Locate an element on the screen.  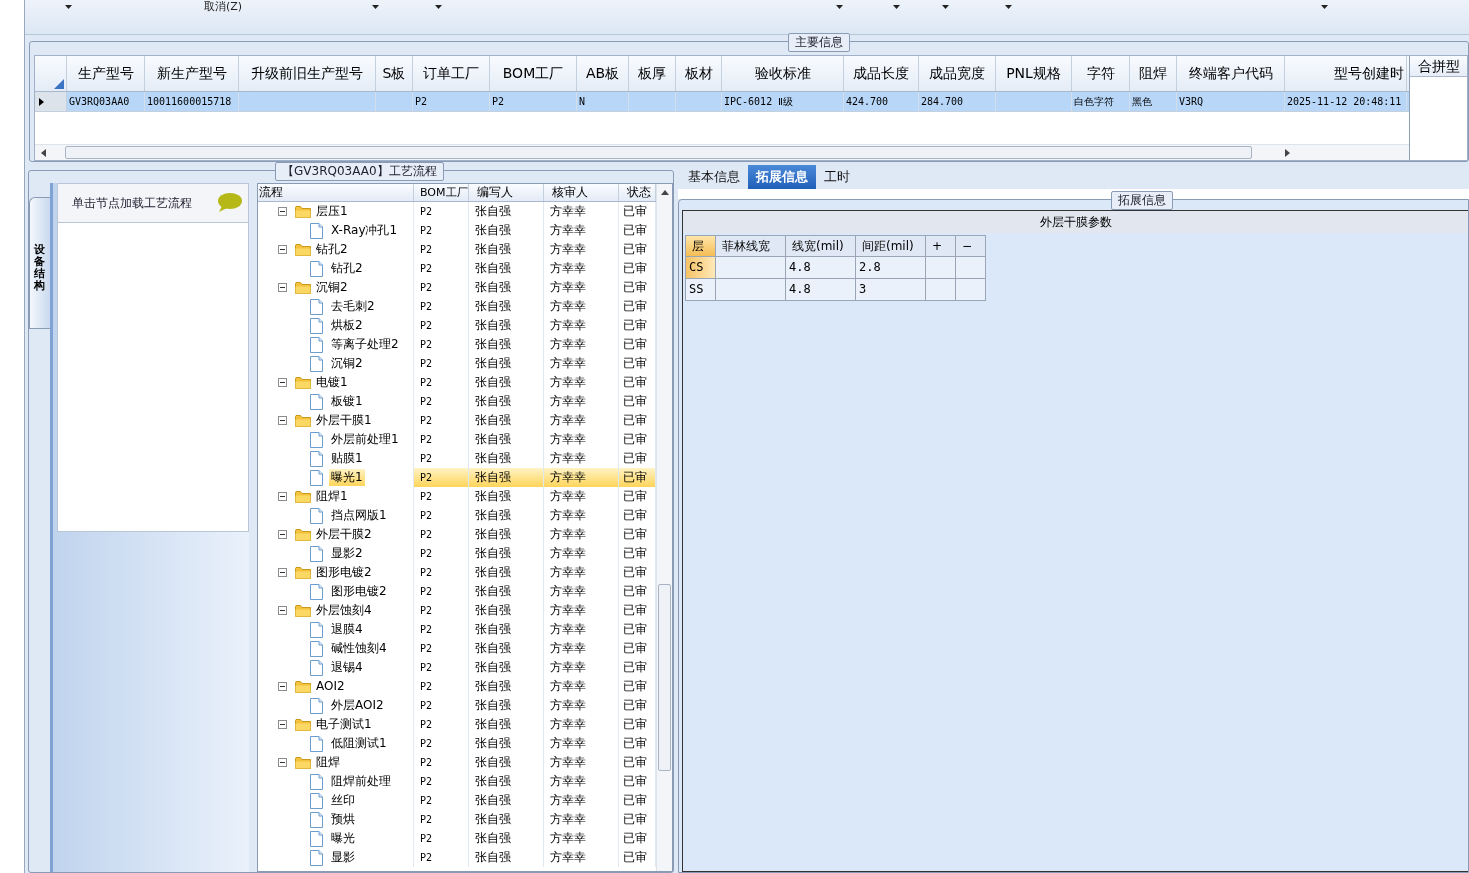
tree-node: 挡点网版1 is located at coordinates (359, 515).